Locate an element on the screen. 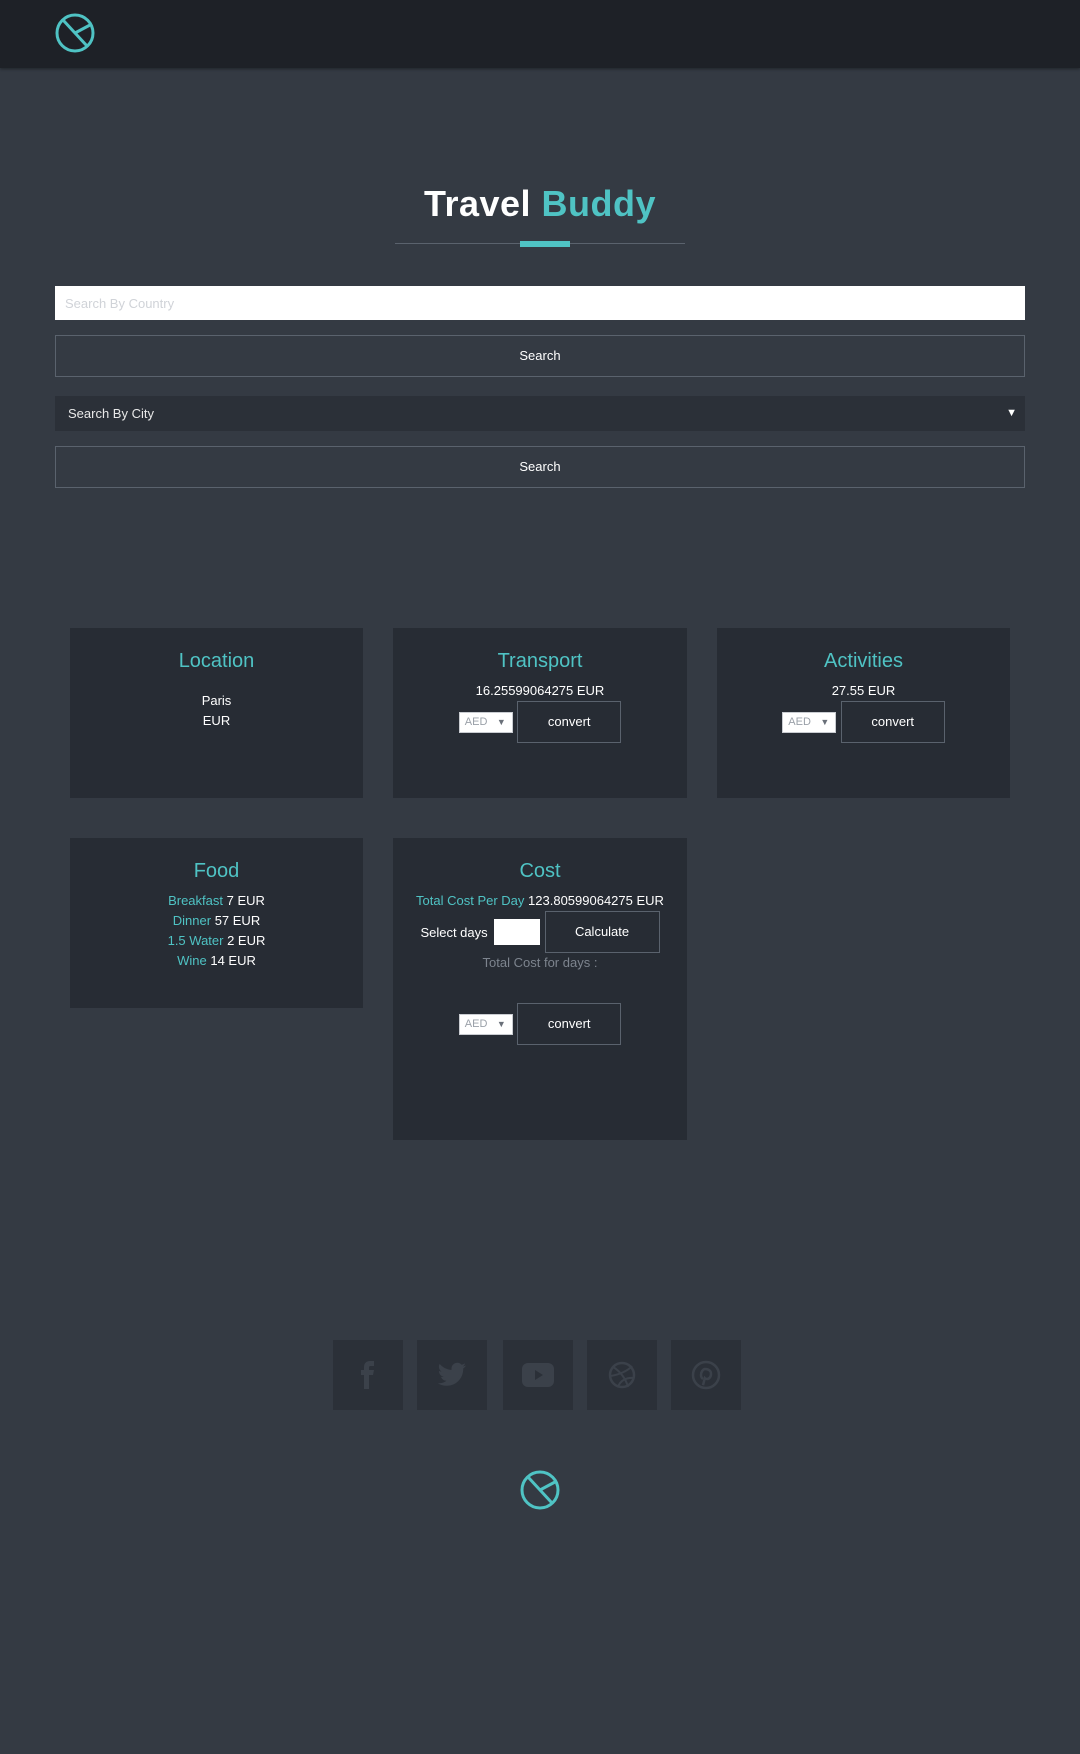  transport-currency-select: AED ▼ is located at coordinates (485, 722).